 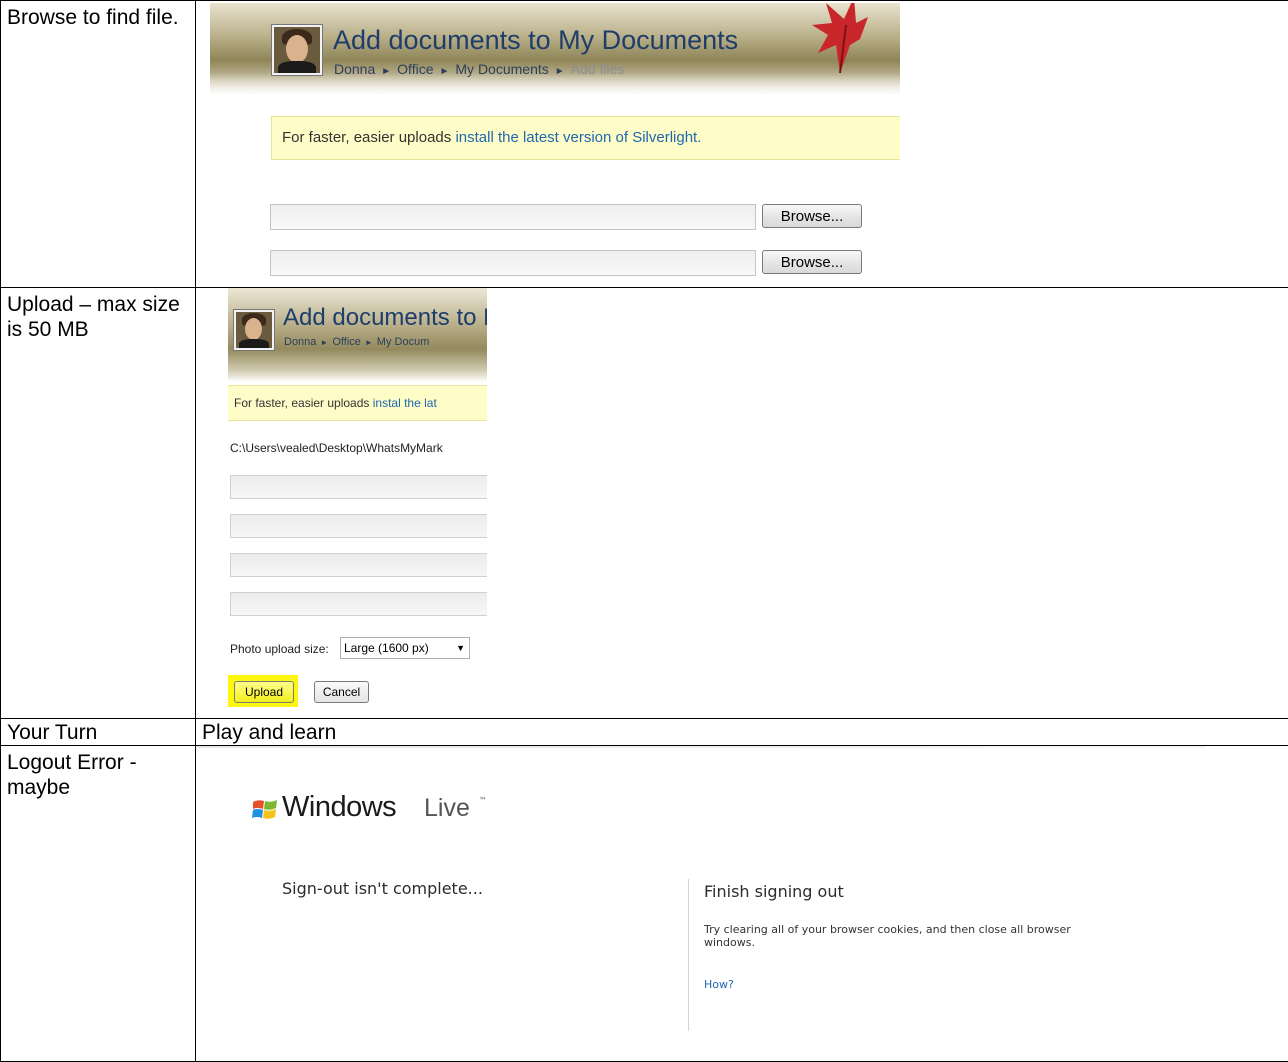 I want to click on upload-button: Upload, so click(x=264, y=692).